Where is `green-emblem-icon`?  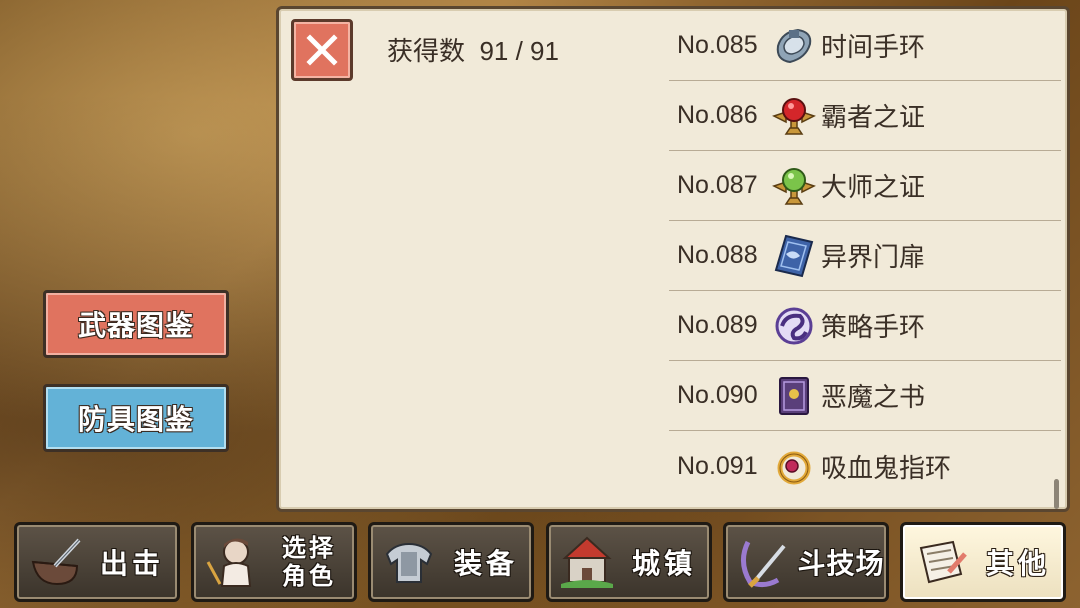
green-emblem-icon is located at coordinates (794, 186).